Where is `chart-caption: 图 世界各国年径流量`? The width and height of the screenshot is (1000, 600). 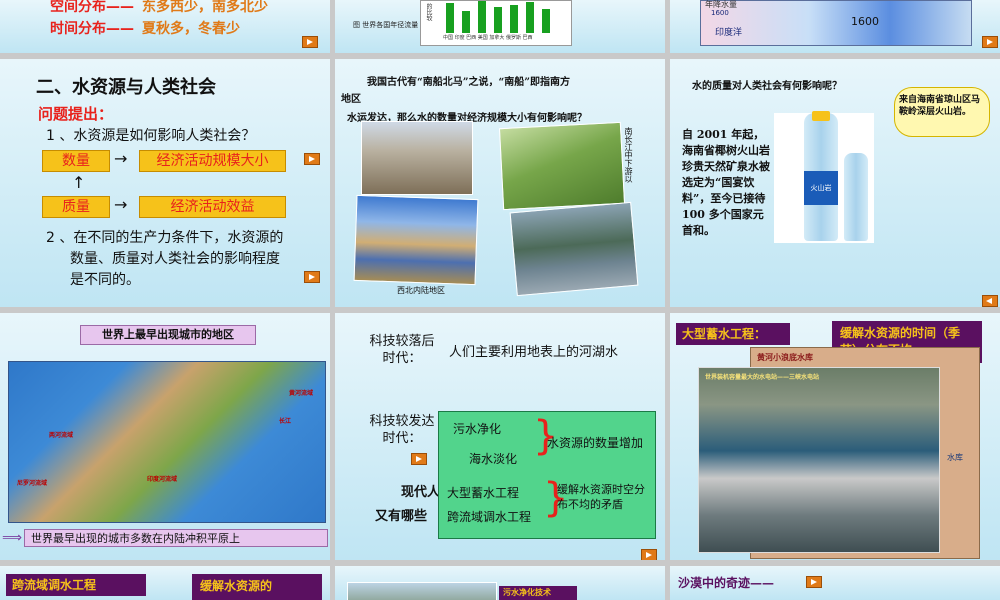 chart-caption: 图 世界各国年径流量 is located at coordinates (386, 25).